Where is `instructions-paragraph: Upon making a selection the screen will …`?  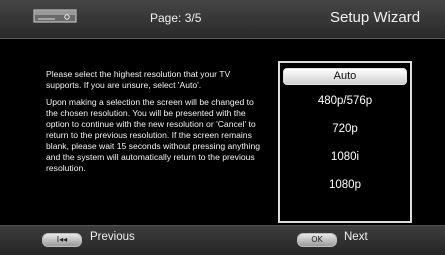
instructions-paragraph: Upon making a selection the screen will … is located at coordinates (153, 135).